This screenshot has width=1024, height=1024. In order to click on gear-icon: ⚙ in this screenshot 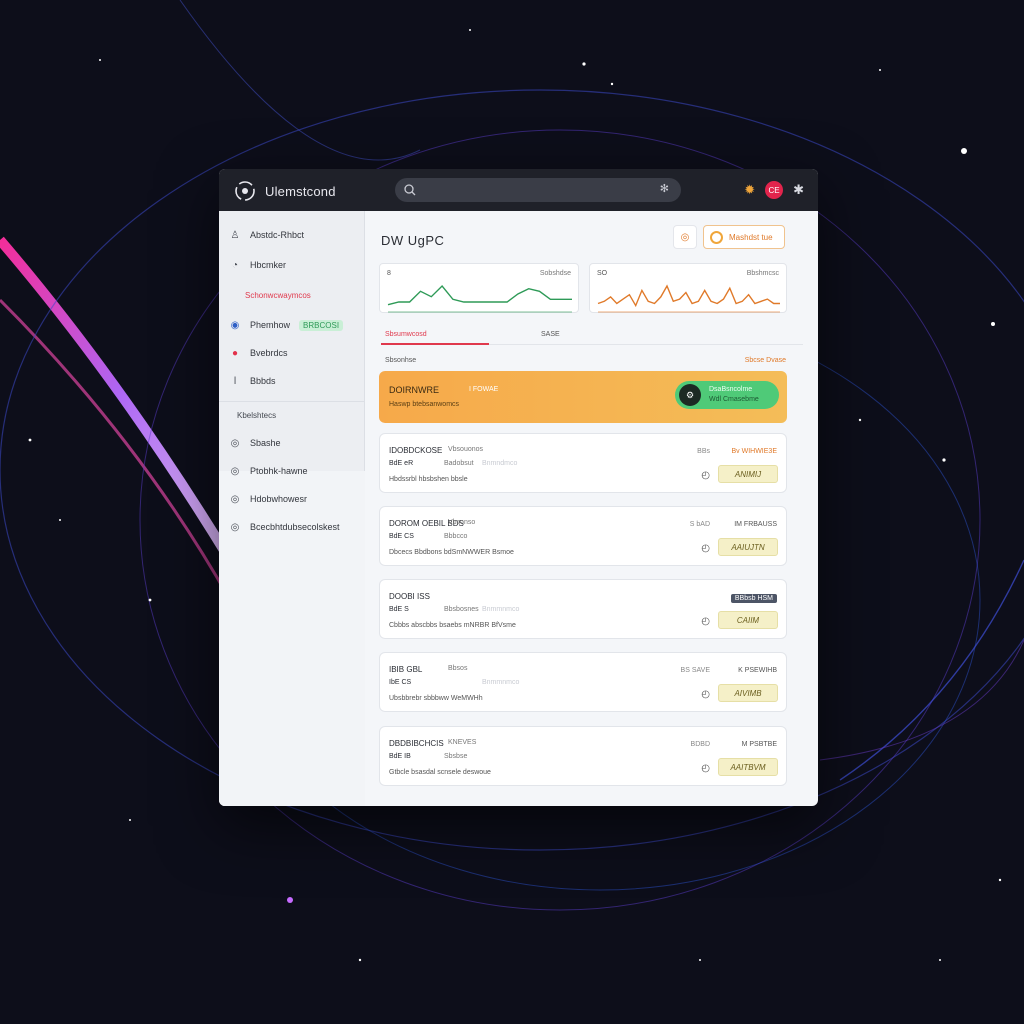, I will do `click(690, 395)`.